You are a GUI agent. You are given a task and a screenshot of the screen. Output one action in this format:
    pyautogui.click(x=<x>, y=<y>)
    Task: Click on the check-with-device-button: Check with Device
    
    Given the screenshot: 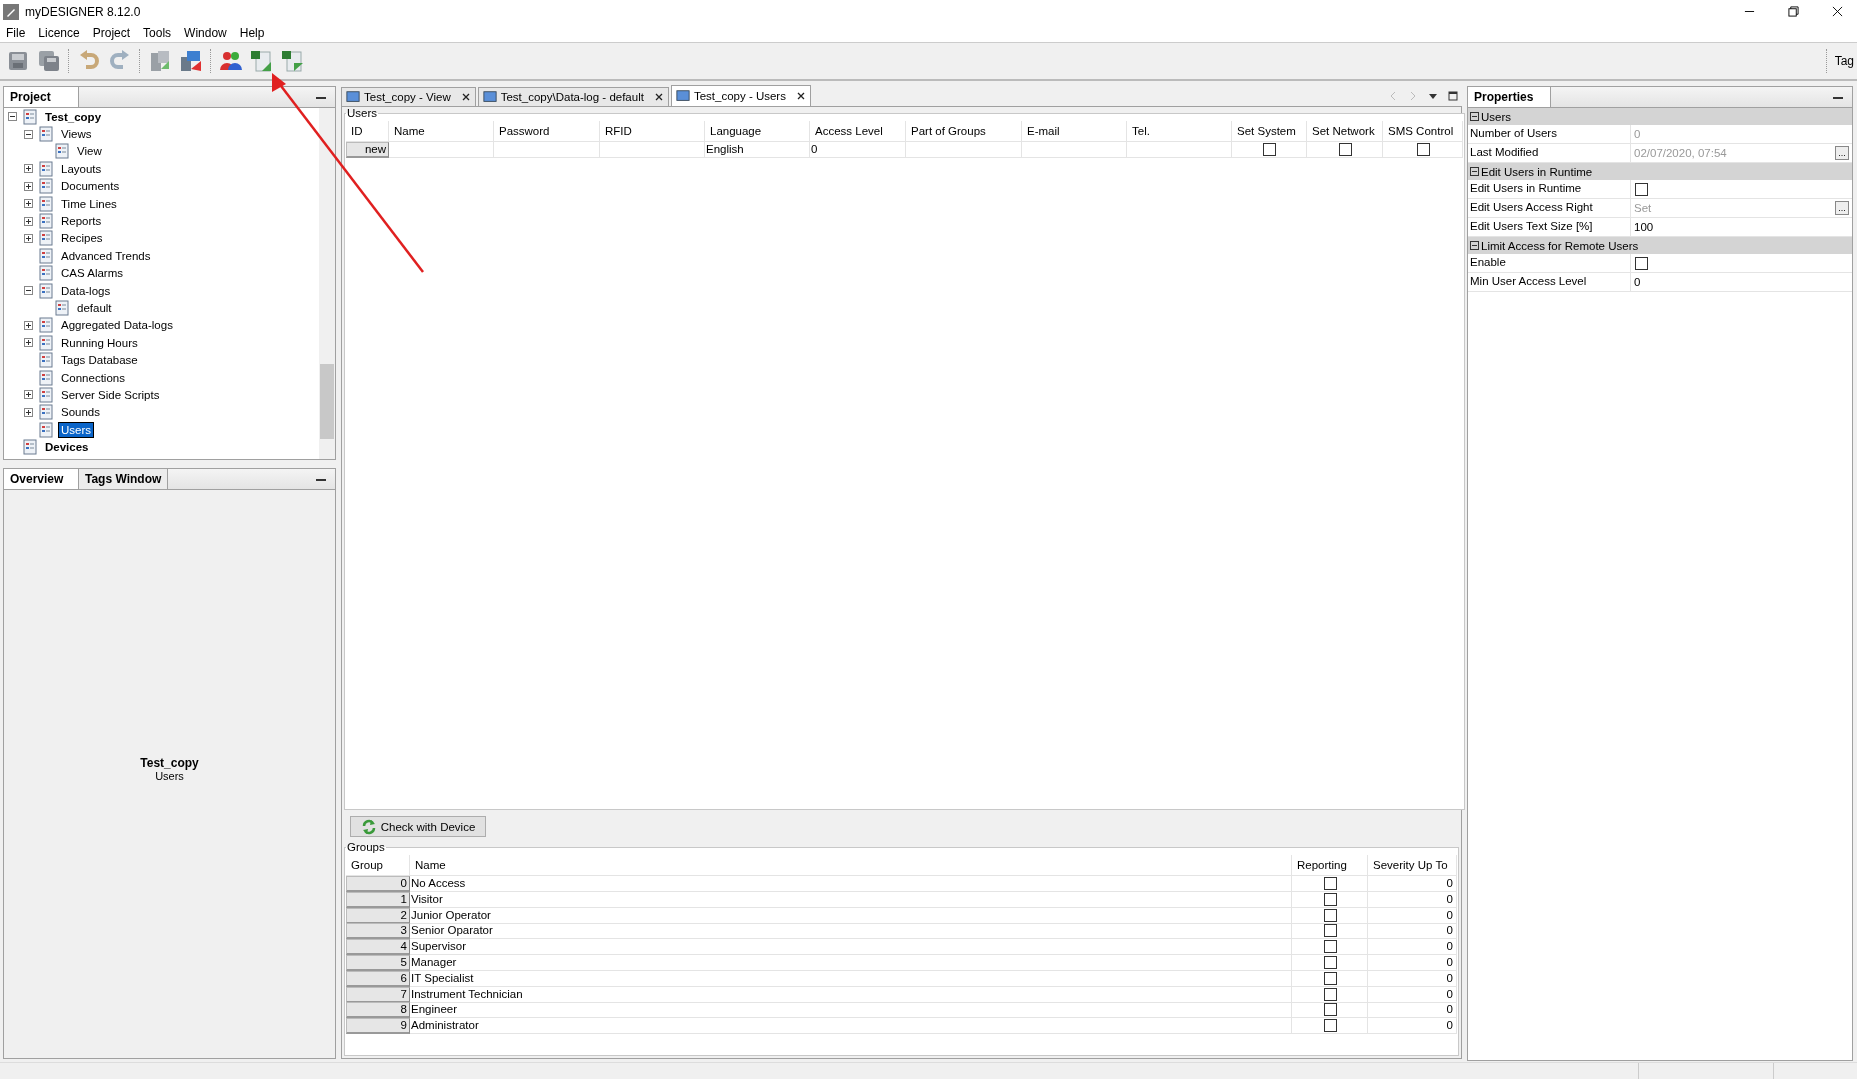 What is the action you would take?
    pyautogui.click(x=418, y=826)
    